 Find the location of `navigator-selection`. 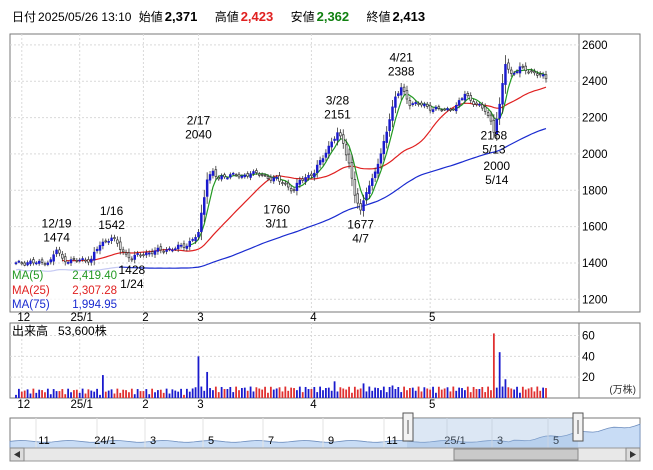

navigator-selection is located at coordinates (492, 433).